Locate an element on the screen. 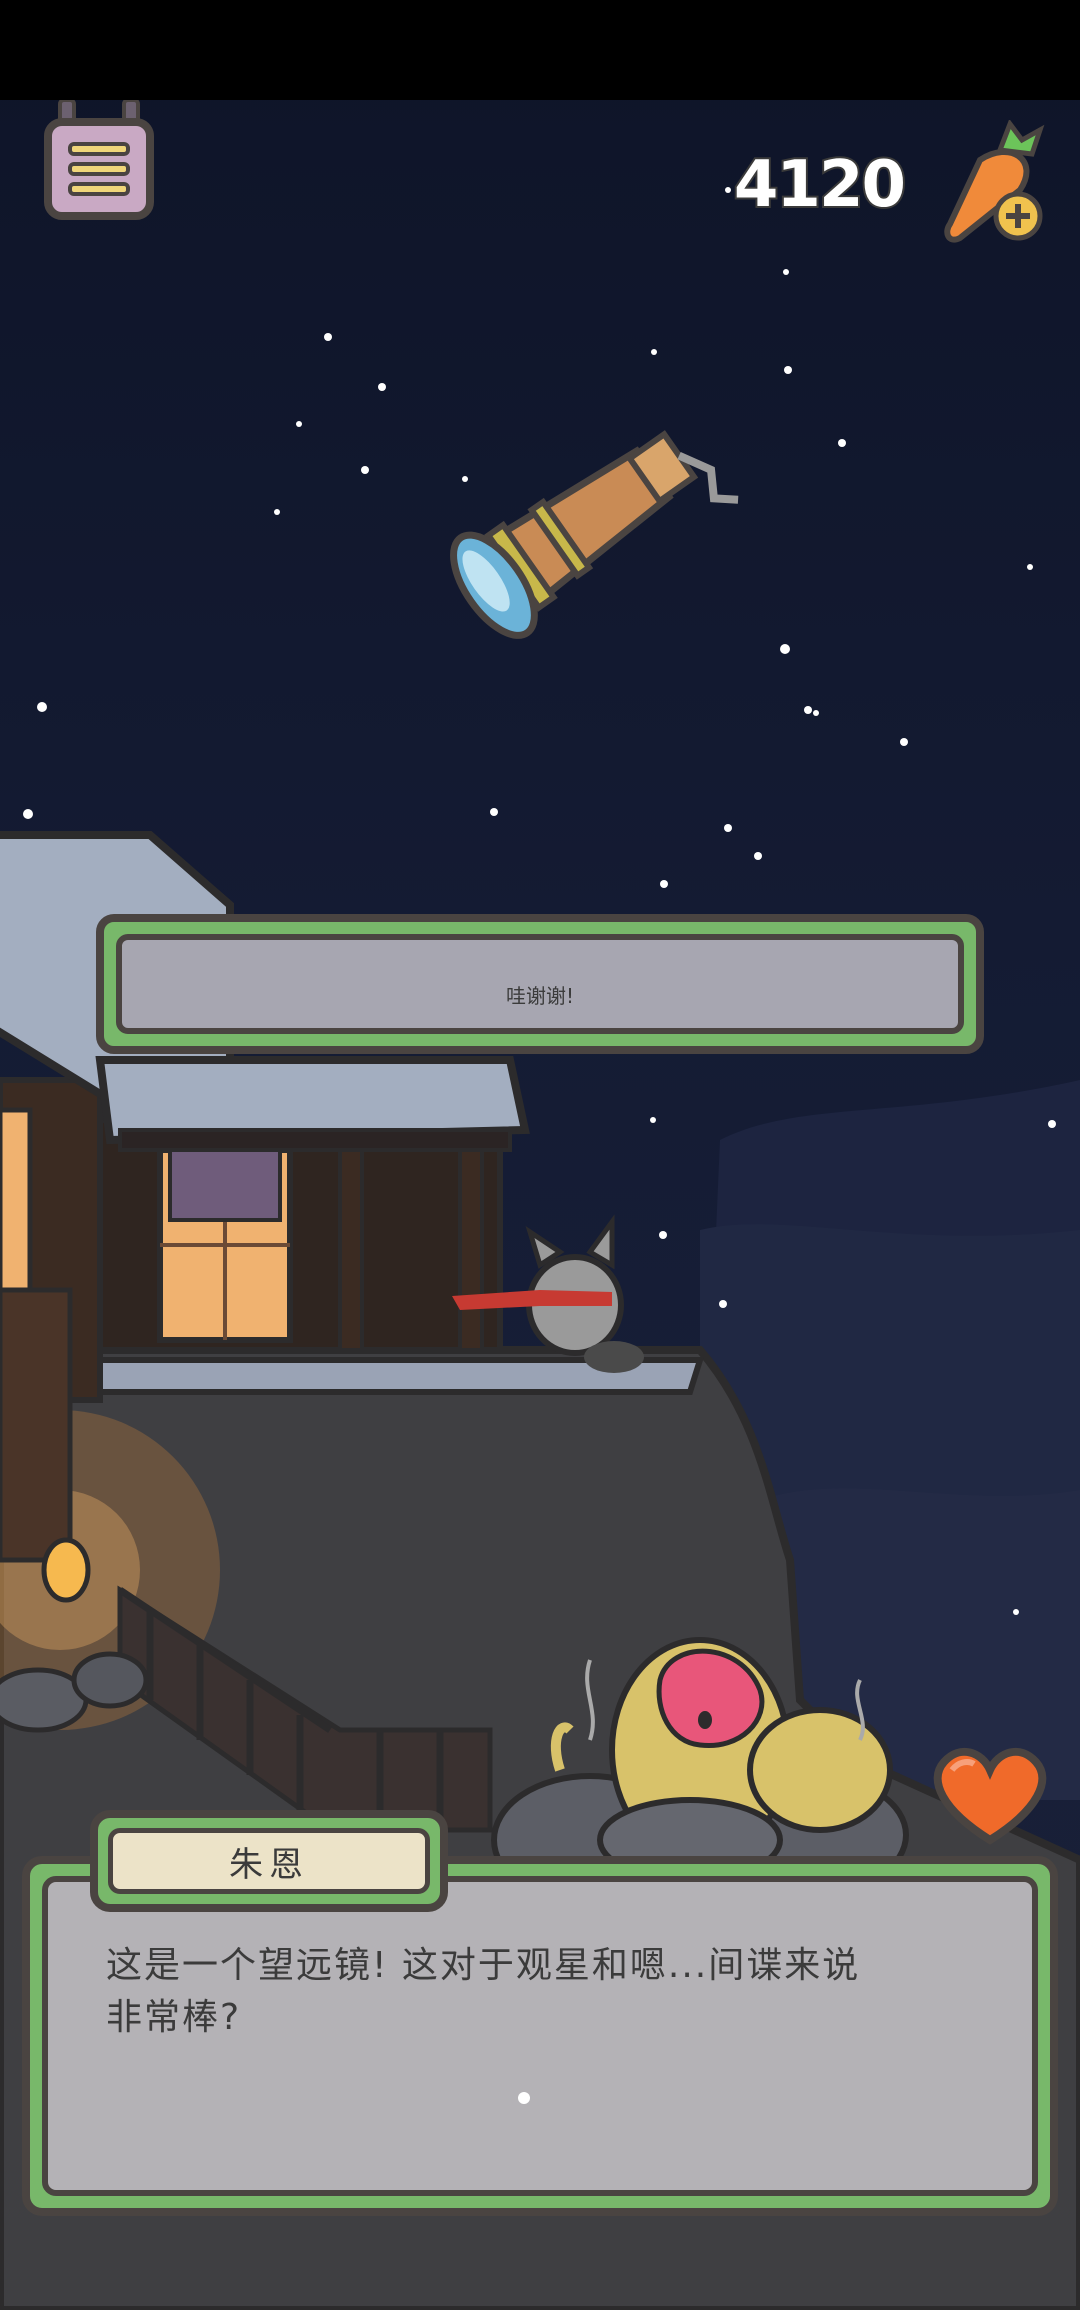 This screenshot has height=2310, width=1080. dialog-panel: 这是一个望远镜! 这对于观星和嗯...间谍来说 非常棒? is located at coordinates (540, 2036).